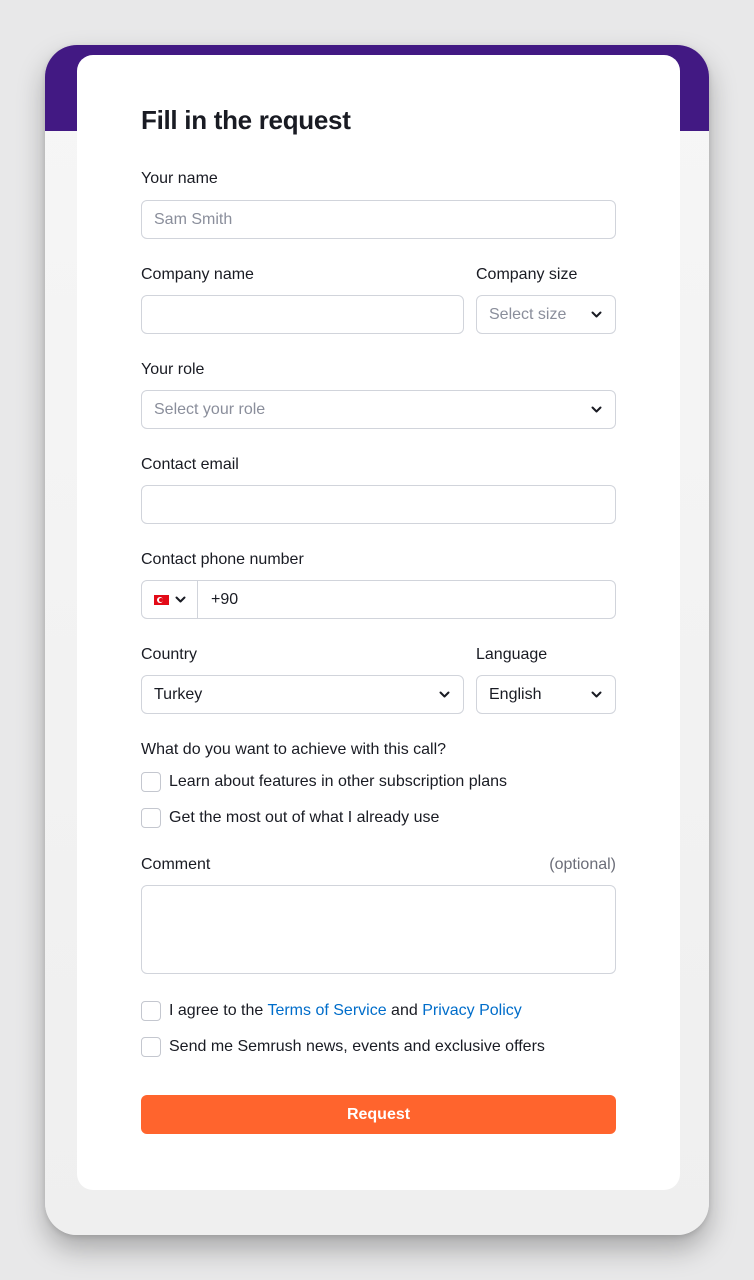 Image resolution: width=754 pixels, height=1280 pixels. What do you see at coordinates (210, 409) in the screenshot?
I see `role-placeholder: Select your role` at bounding box center [210, 409].